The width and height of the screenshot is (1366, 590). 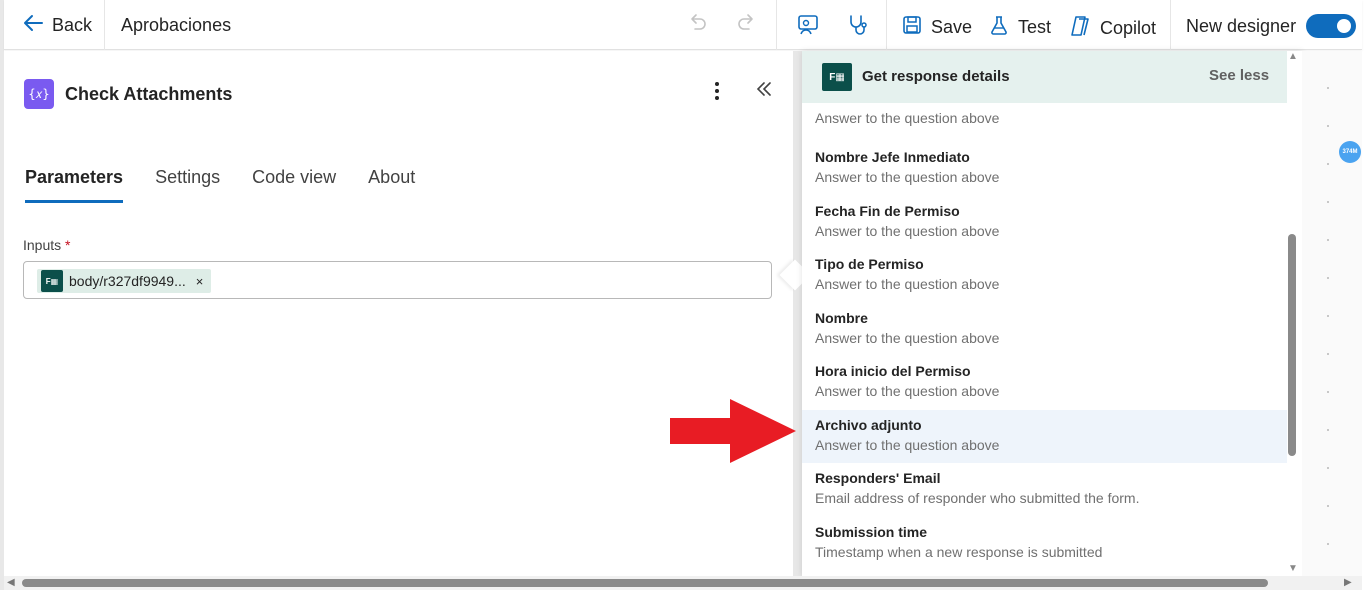 I want to click on action-title: Check Attachments, so click(x=148, y=94).